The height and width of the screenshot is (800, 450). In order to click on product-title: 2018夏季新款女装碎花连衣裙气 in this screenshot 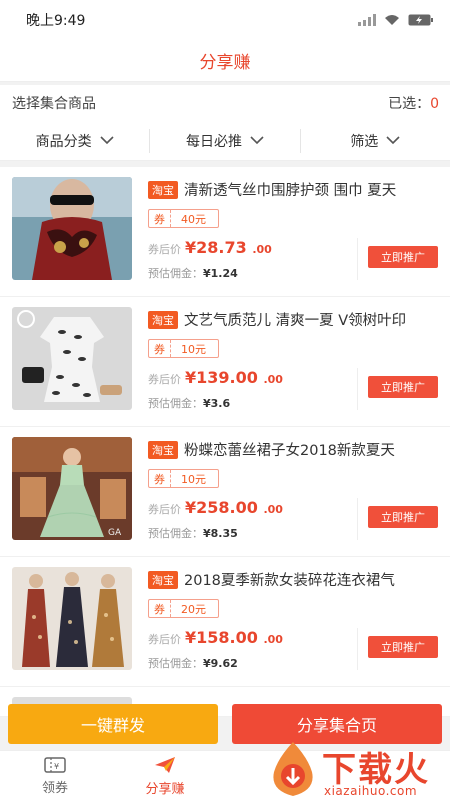, I will do `click(289, 581)`.